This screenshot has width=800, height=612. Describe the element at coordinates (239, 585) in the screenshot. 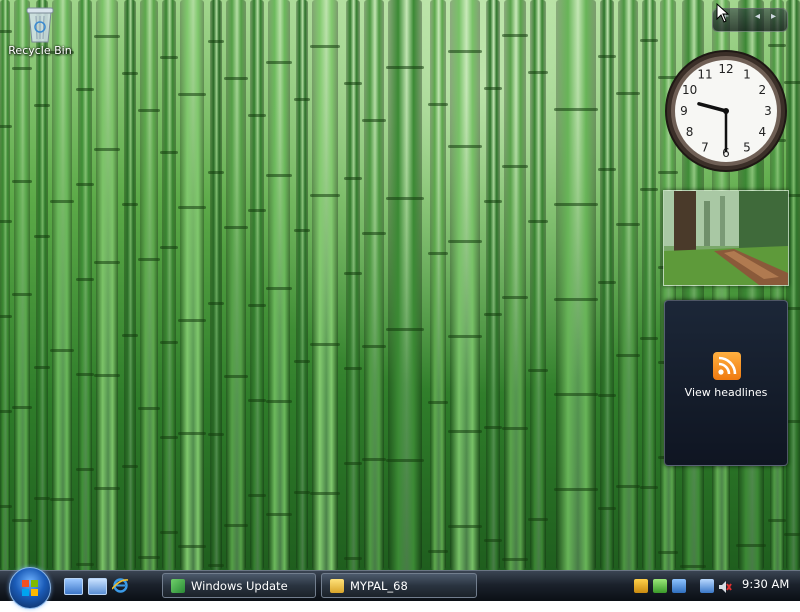

I see `taskbar-button-windows-update: Windows Update` at that location.